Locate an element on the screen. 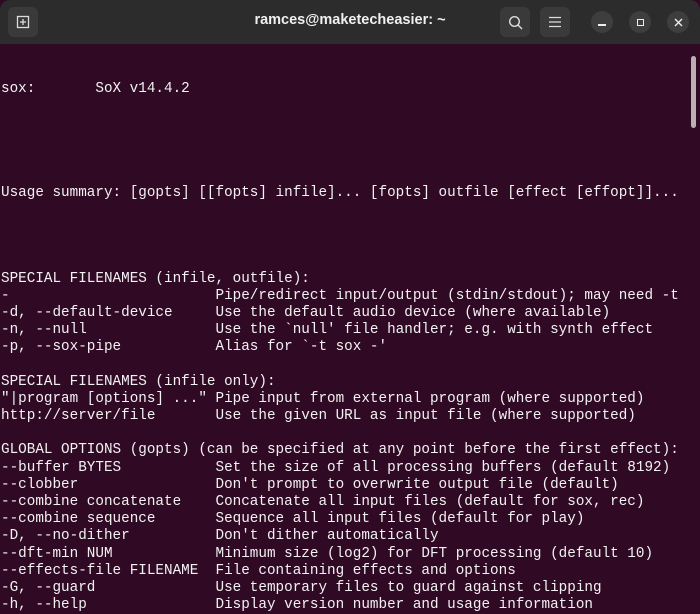 Image resolution: width=700 pixels, height=614 pixels. option-name: --buffer BYTES is located at coordinates (61, 467).